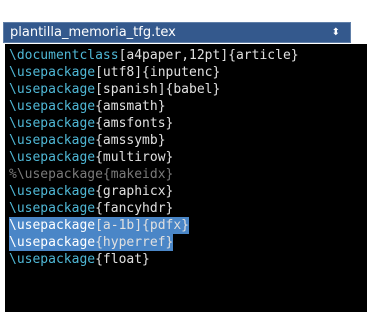 This screenshot has height=312, width=367. What do you see at coordinates (134, 208) in the screenshot?
I see `code-argument: {fancyhdr}` at bounding box center [134, 208].